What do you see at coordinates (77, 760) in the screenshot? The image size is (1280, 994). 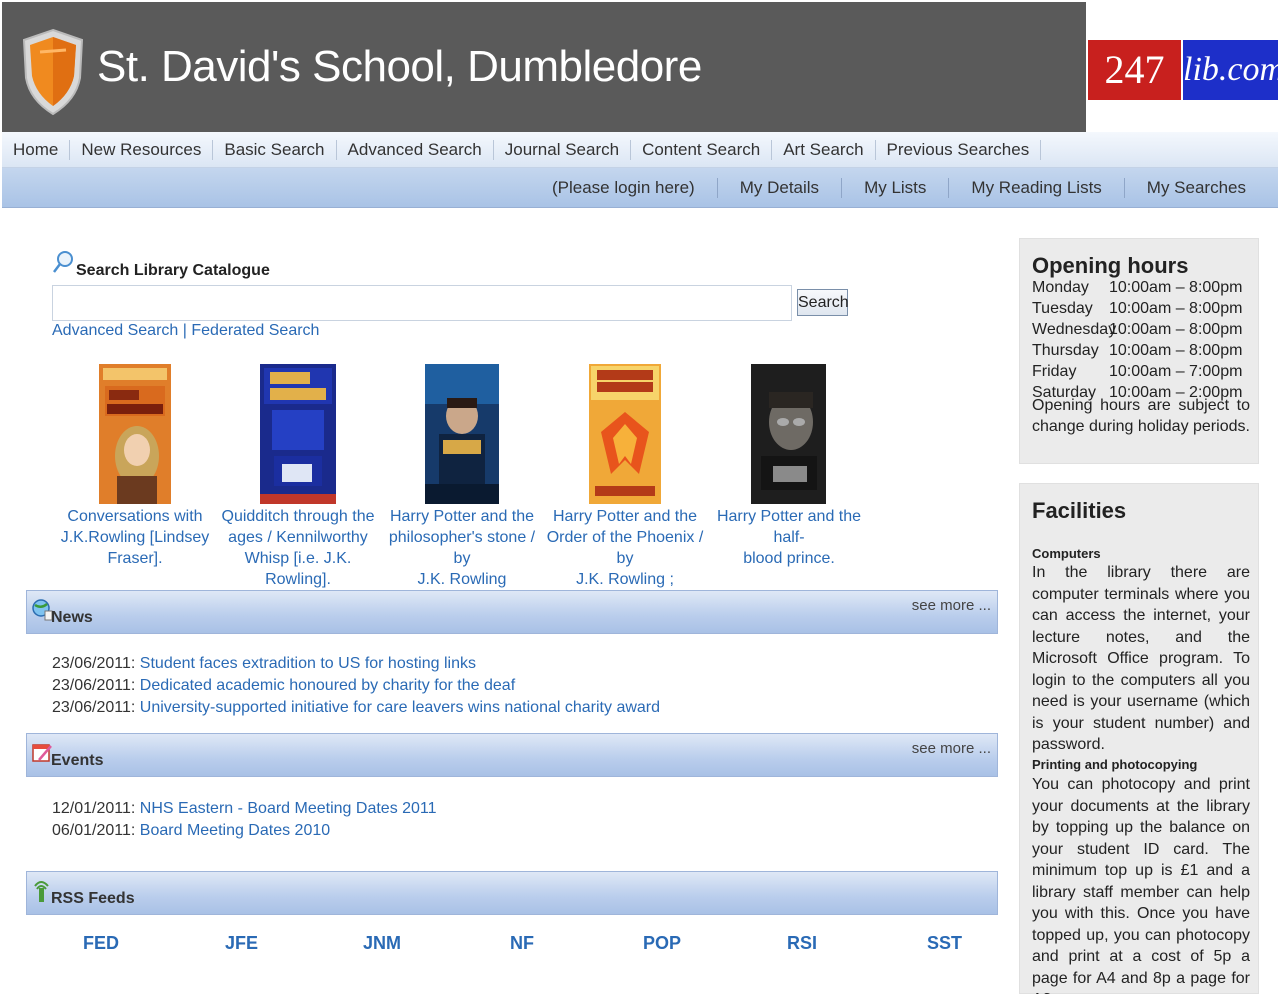 I see `events-title: Events` at bounding box center [77, 760].